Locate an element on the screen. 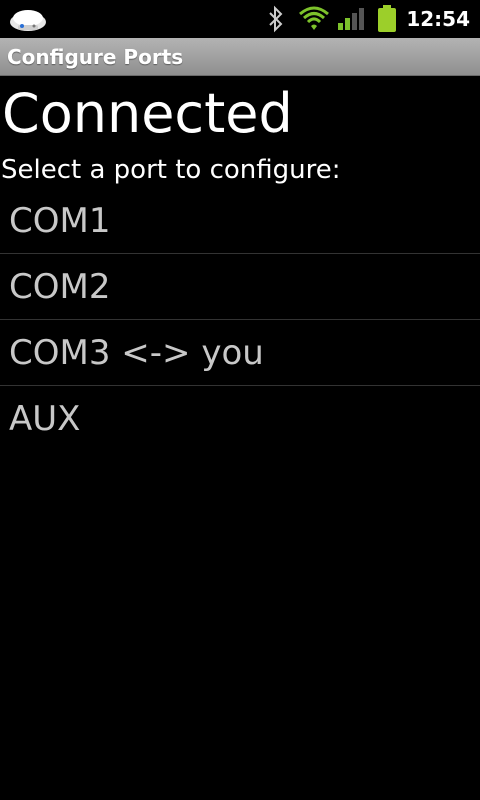 Image resolution: width=480 pixels, height=800 pixels. status-bar: 12:54 is located at coordinates (240, 19).